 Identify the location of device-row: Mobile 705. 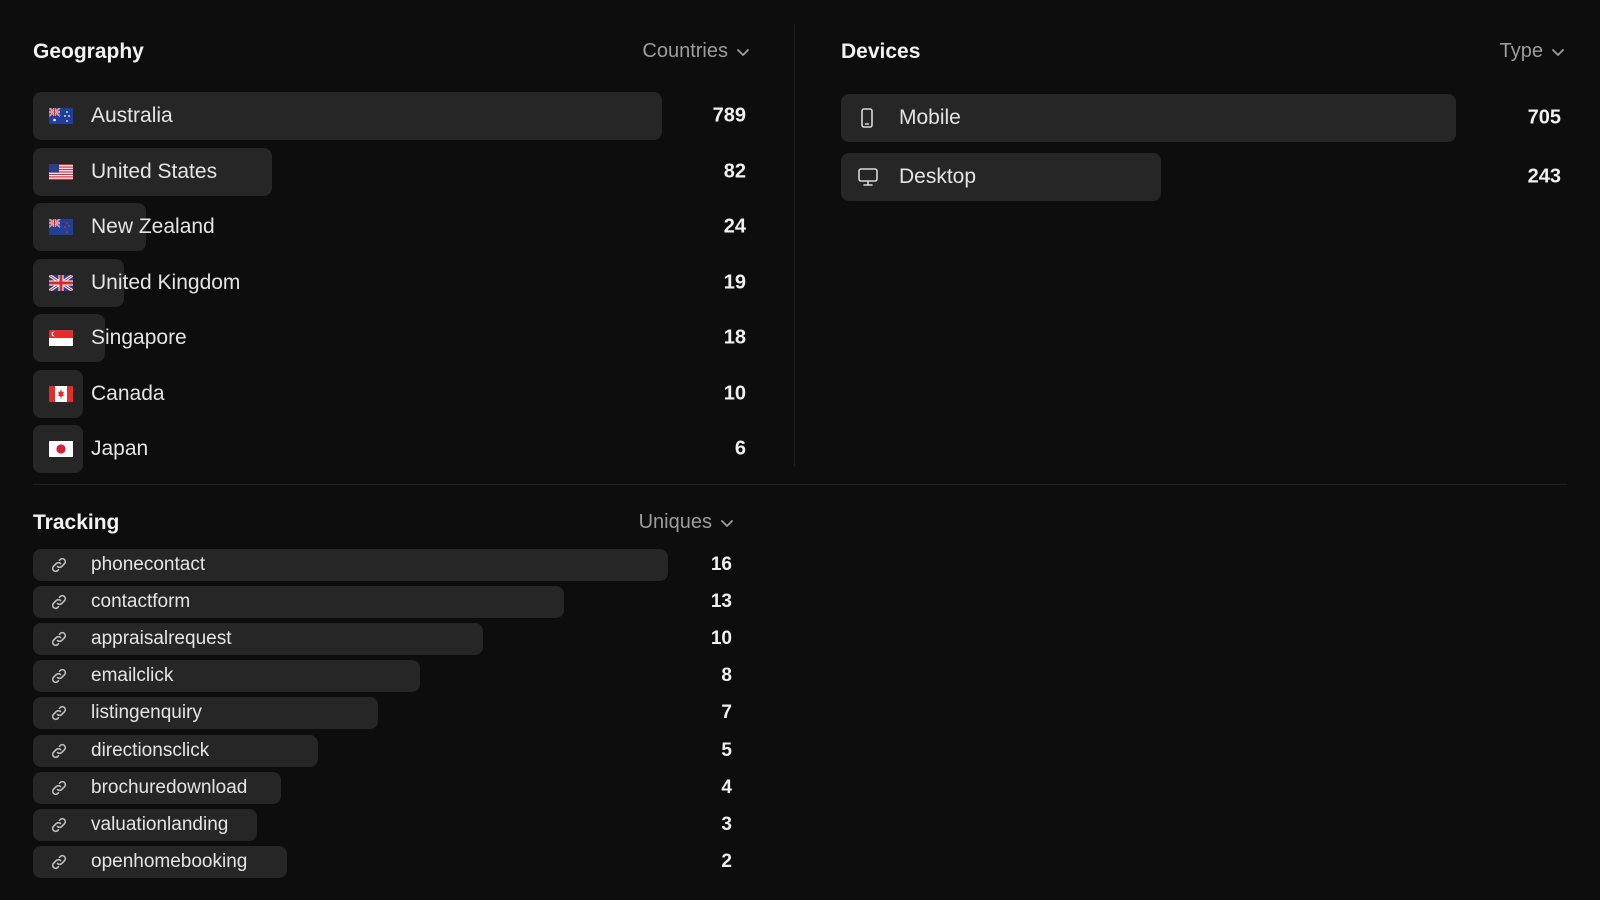
(1202, 118).